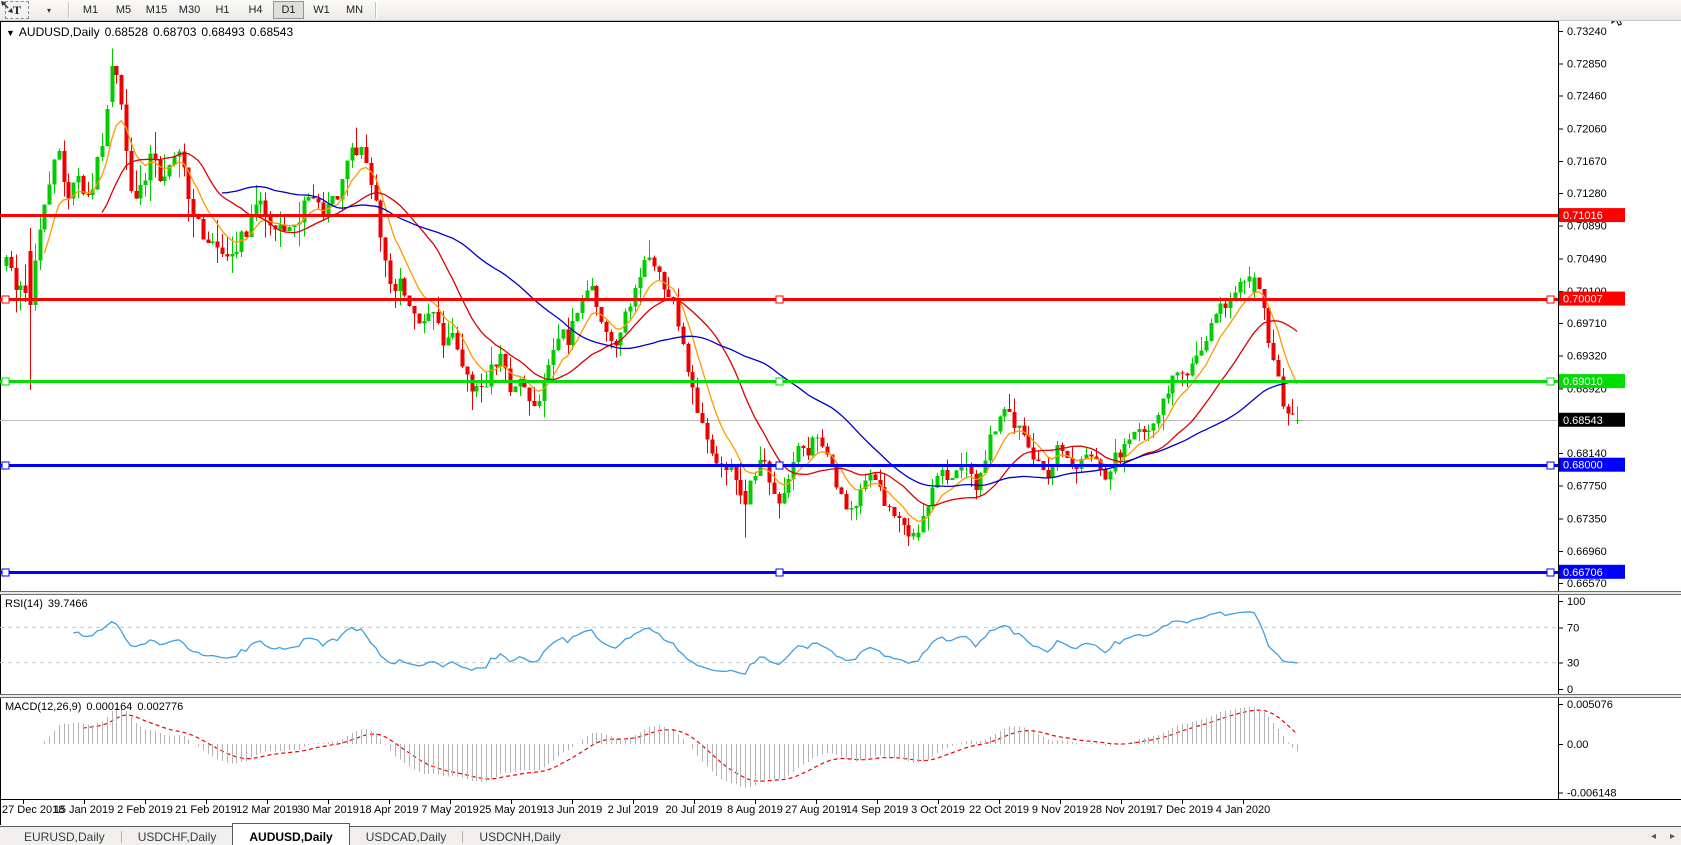  What do you see at coordinates (145, 810) in the screenshot?
I see `date-label: 2 Feb 2019` at bounding box center [145, 810].